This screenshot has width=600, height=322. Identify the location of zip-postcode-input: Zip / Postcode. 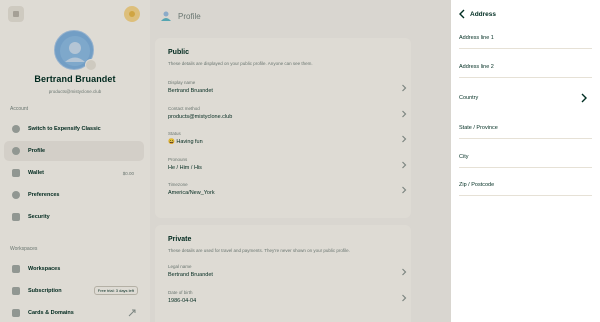
(525, 186).